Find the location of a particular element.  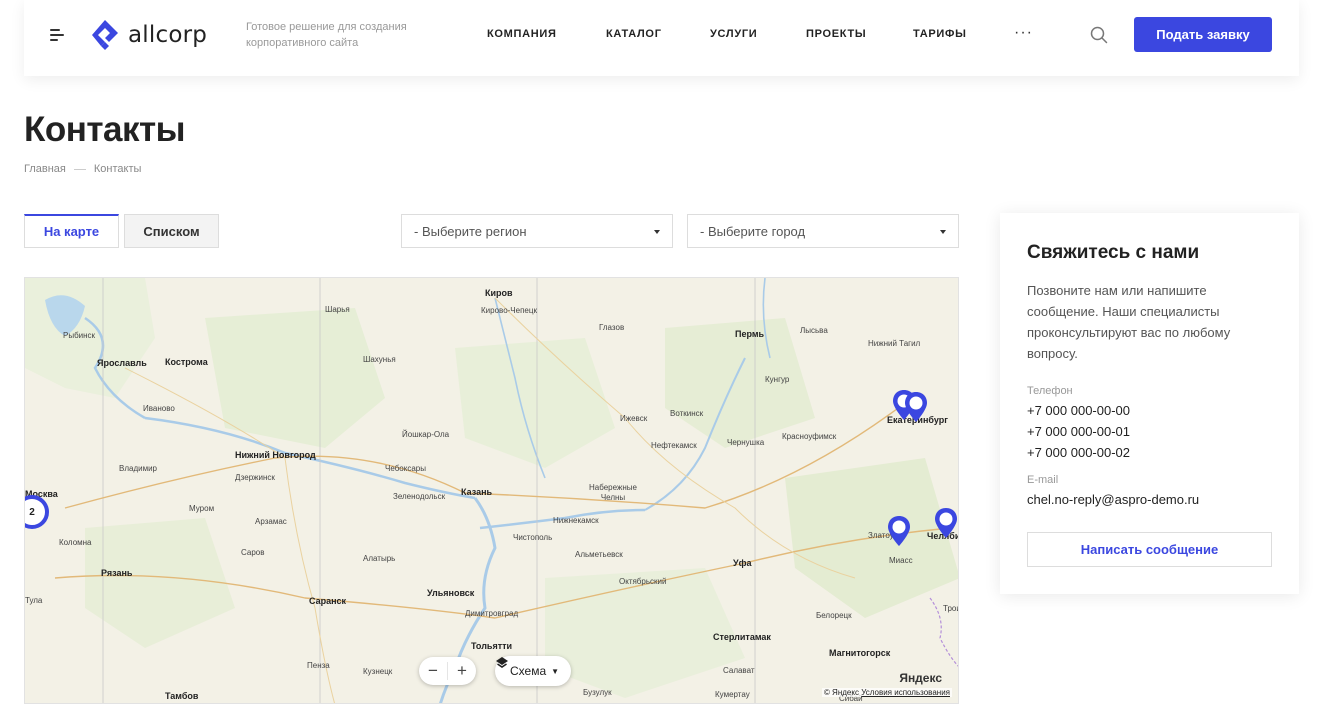

map-city-label: Уфа is located at coordinates (742, 563).